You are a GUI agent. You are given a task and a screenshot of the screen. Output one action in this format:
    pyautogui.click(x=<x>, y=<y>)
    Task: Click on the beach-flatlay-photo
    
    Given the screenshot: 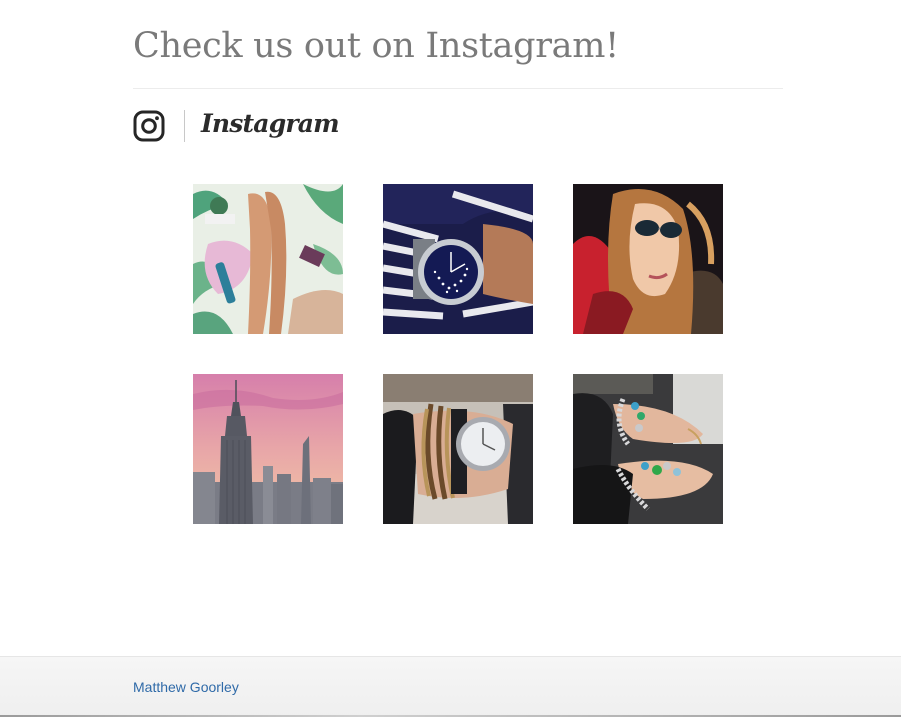 What is the action you would take?
    pyautogui.click(x=268, y=259)
    